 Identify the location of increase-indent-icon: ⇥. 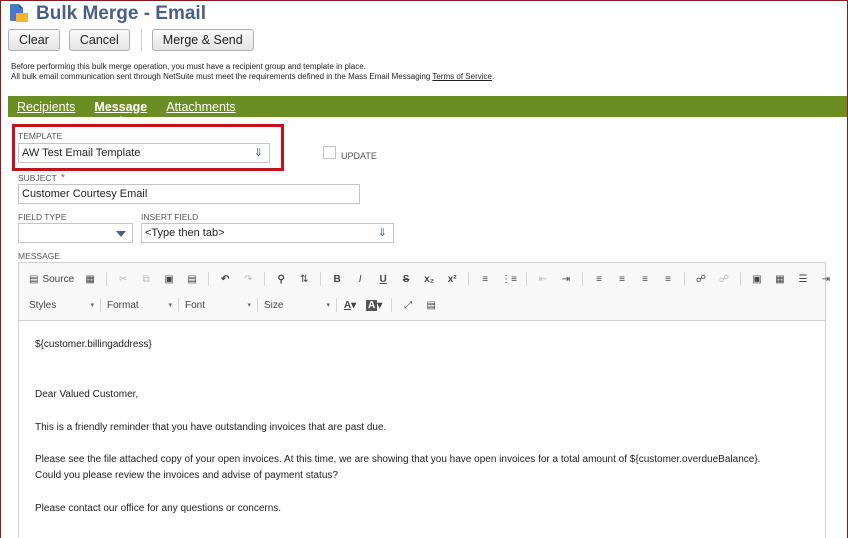
(566, 279).